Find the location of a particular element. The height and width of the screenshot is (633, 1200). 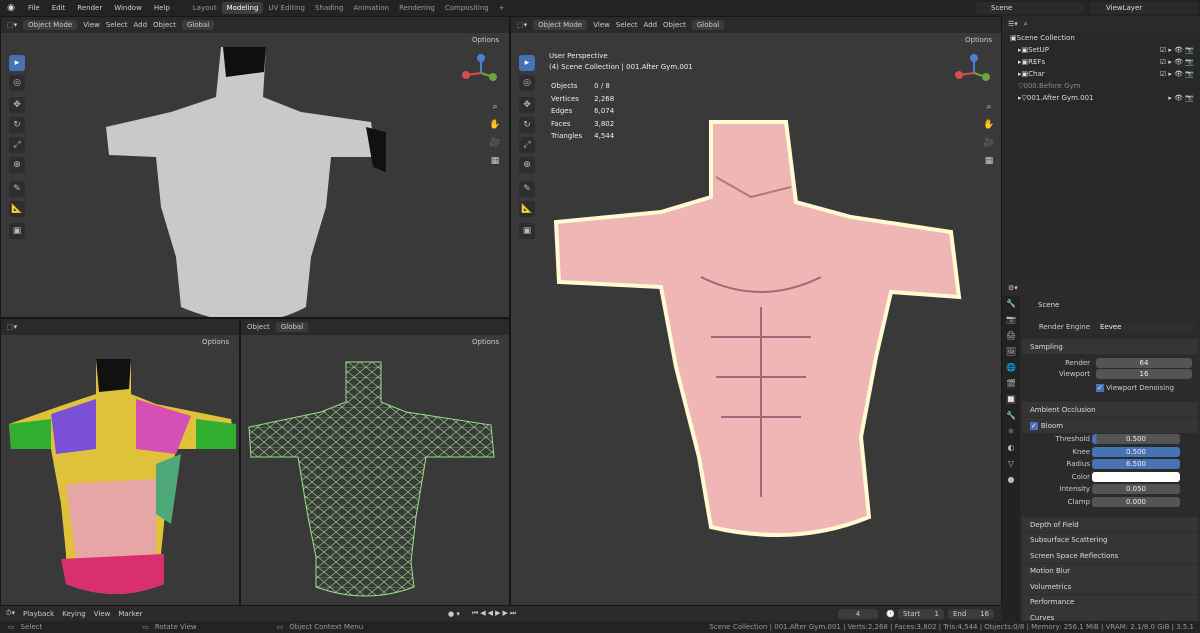

section-collapsed: Subsurface Scattering is located at coordinates (1110, 540).